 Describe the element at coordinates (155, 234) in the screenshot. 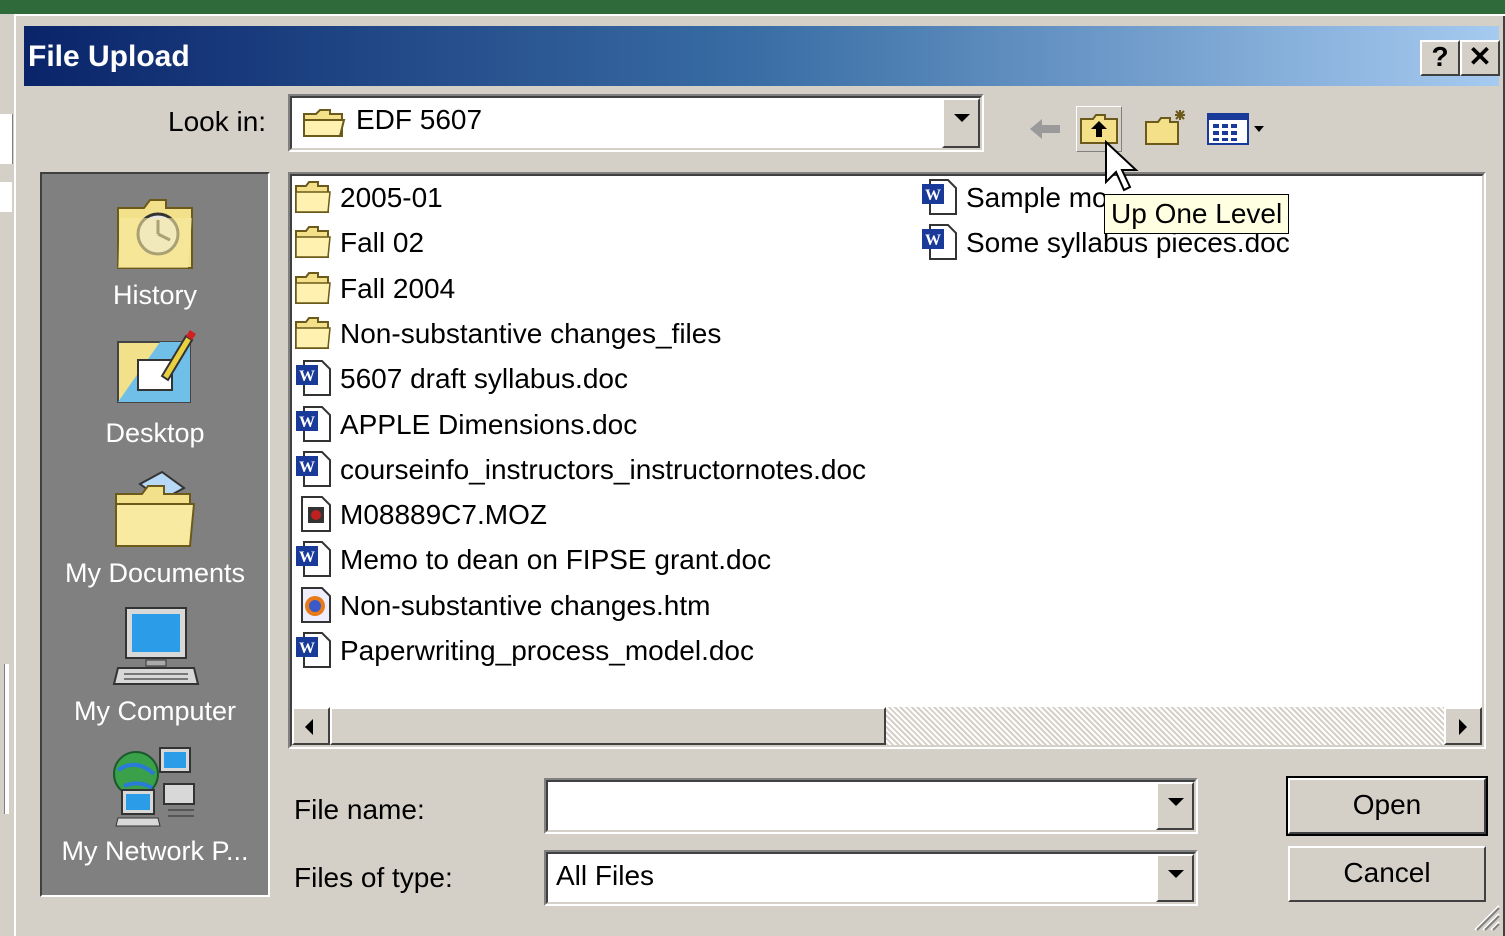

I see `history-icon` at that location.